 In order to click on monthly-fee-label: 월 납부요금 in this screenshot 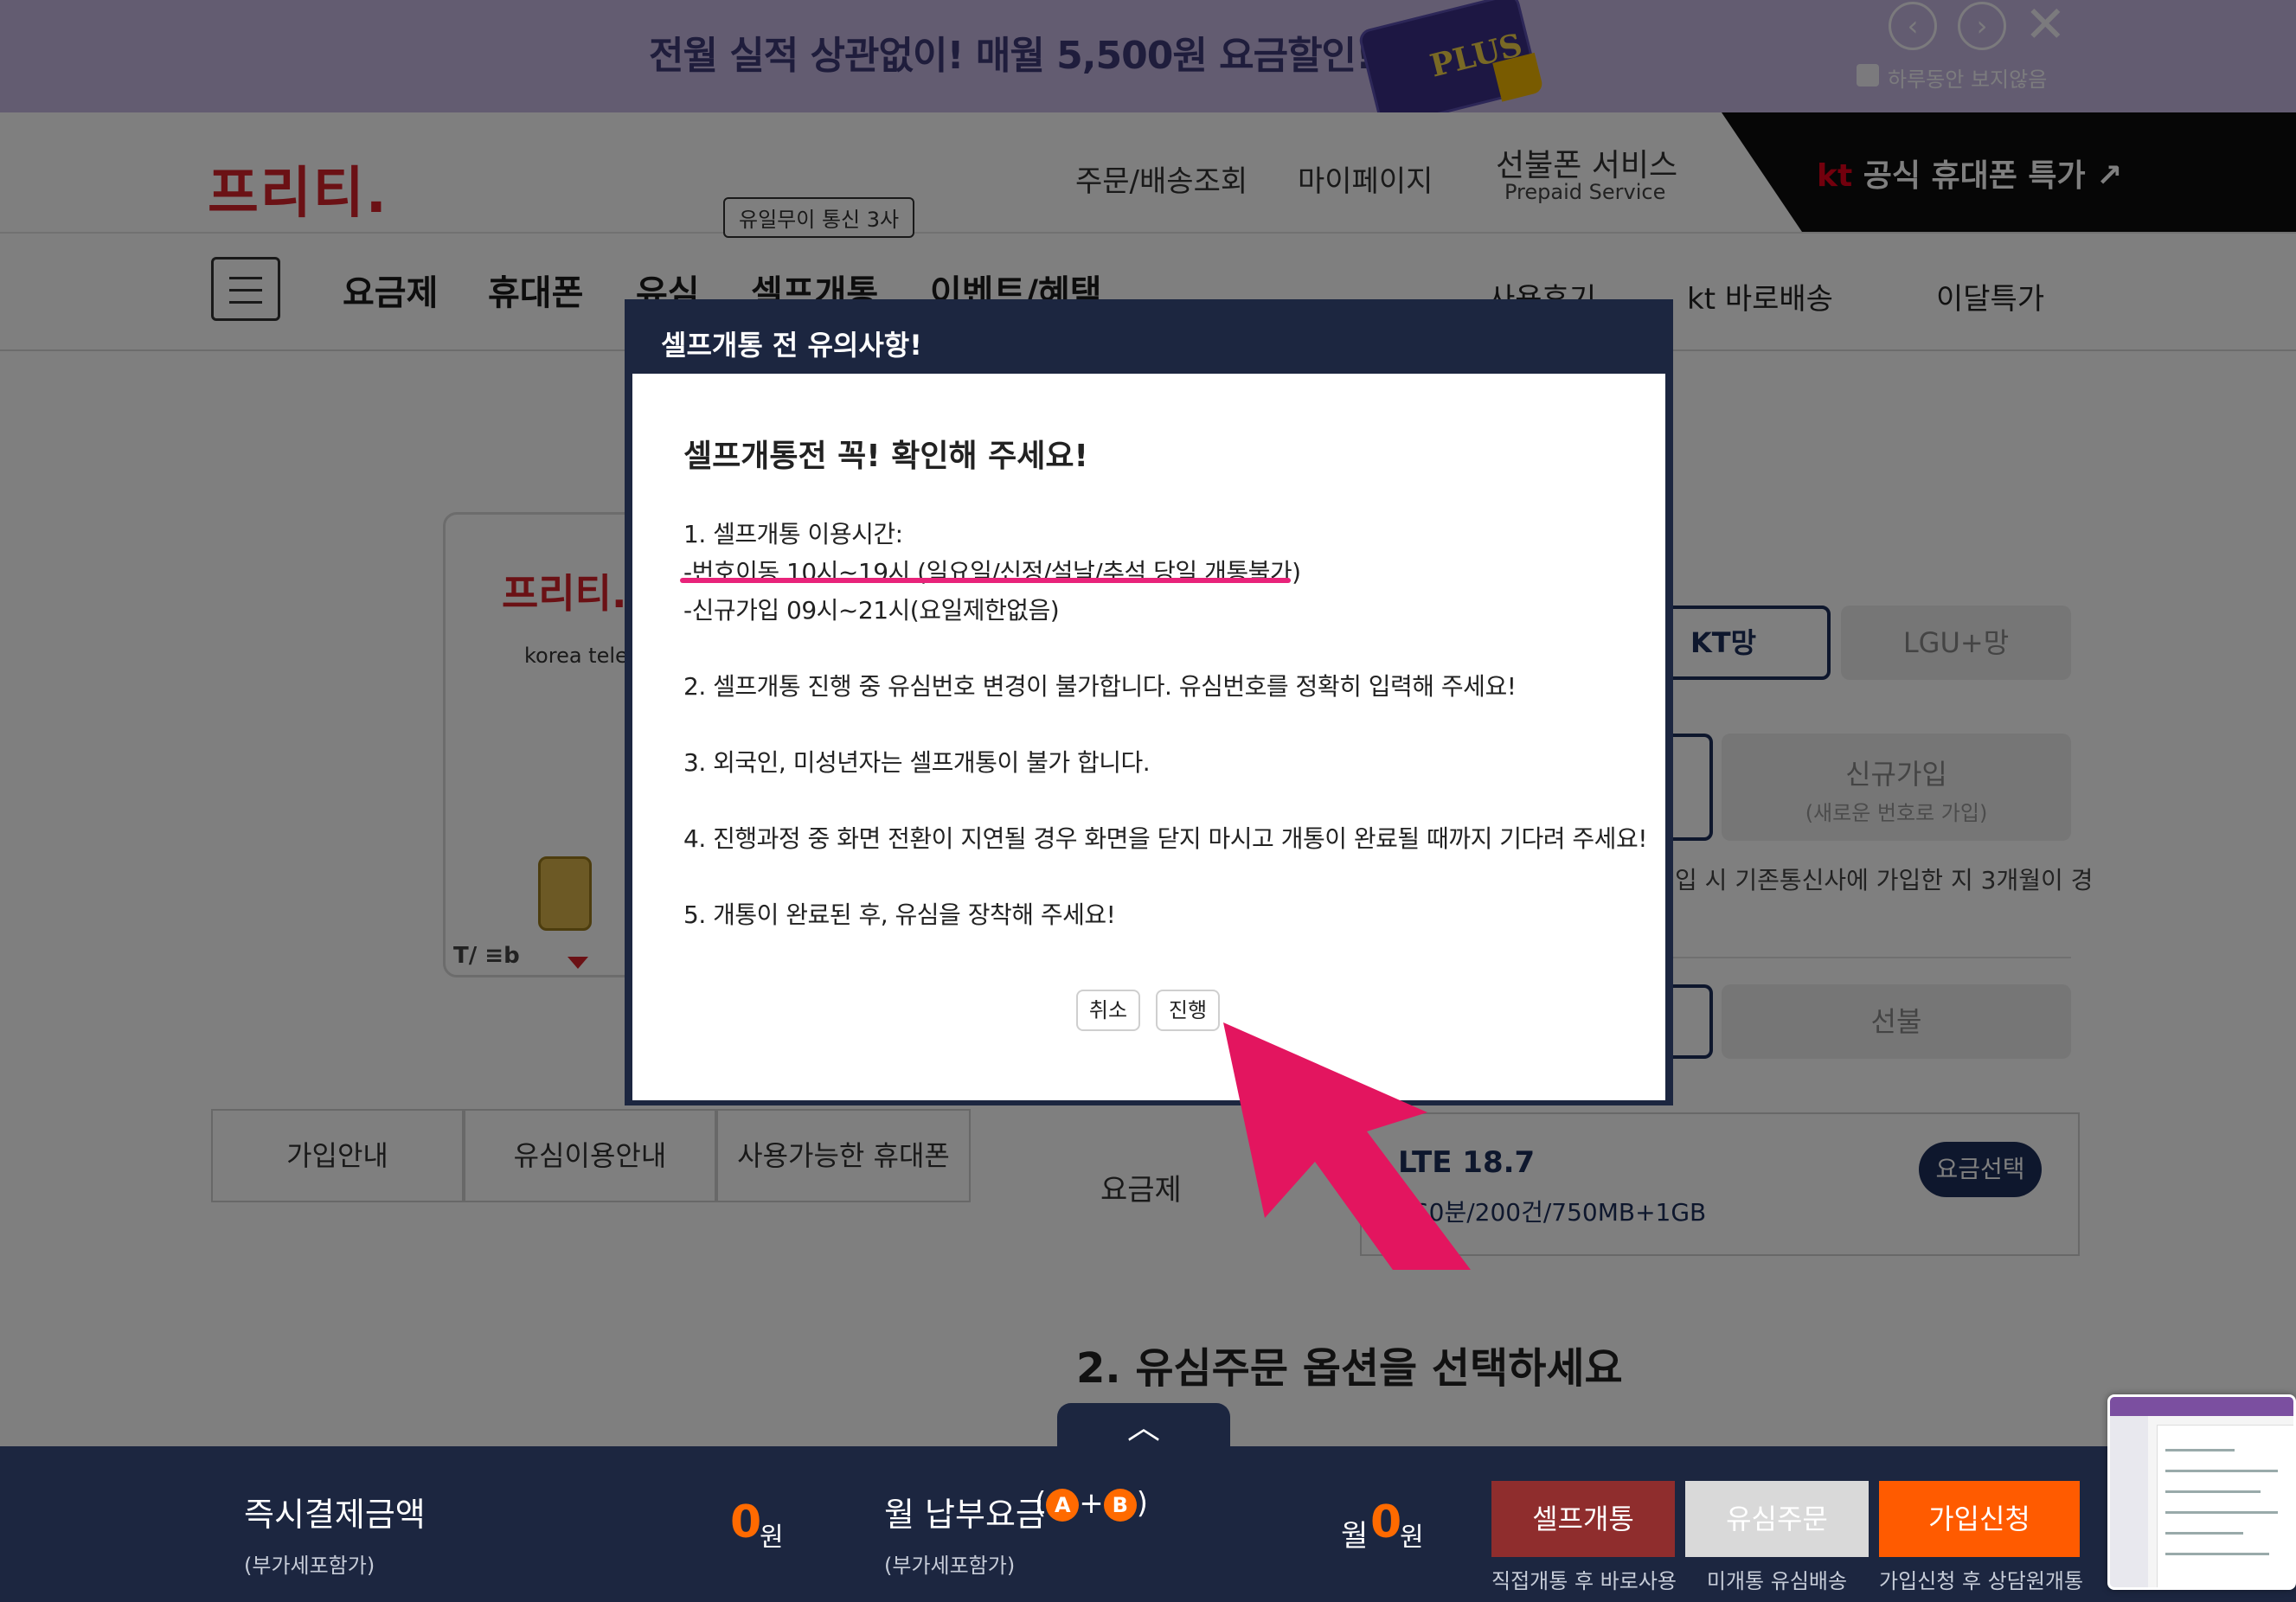, I will do `click(965, 1515)`.